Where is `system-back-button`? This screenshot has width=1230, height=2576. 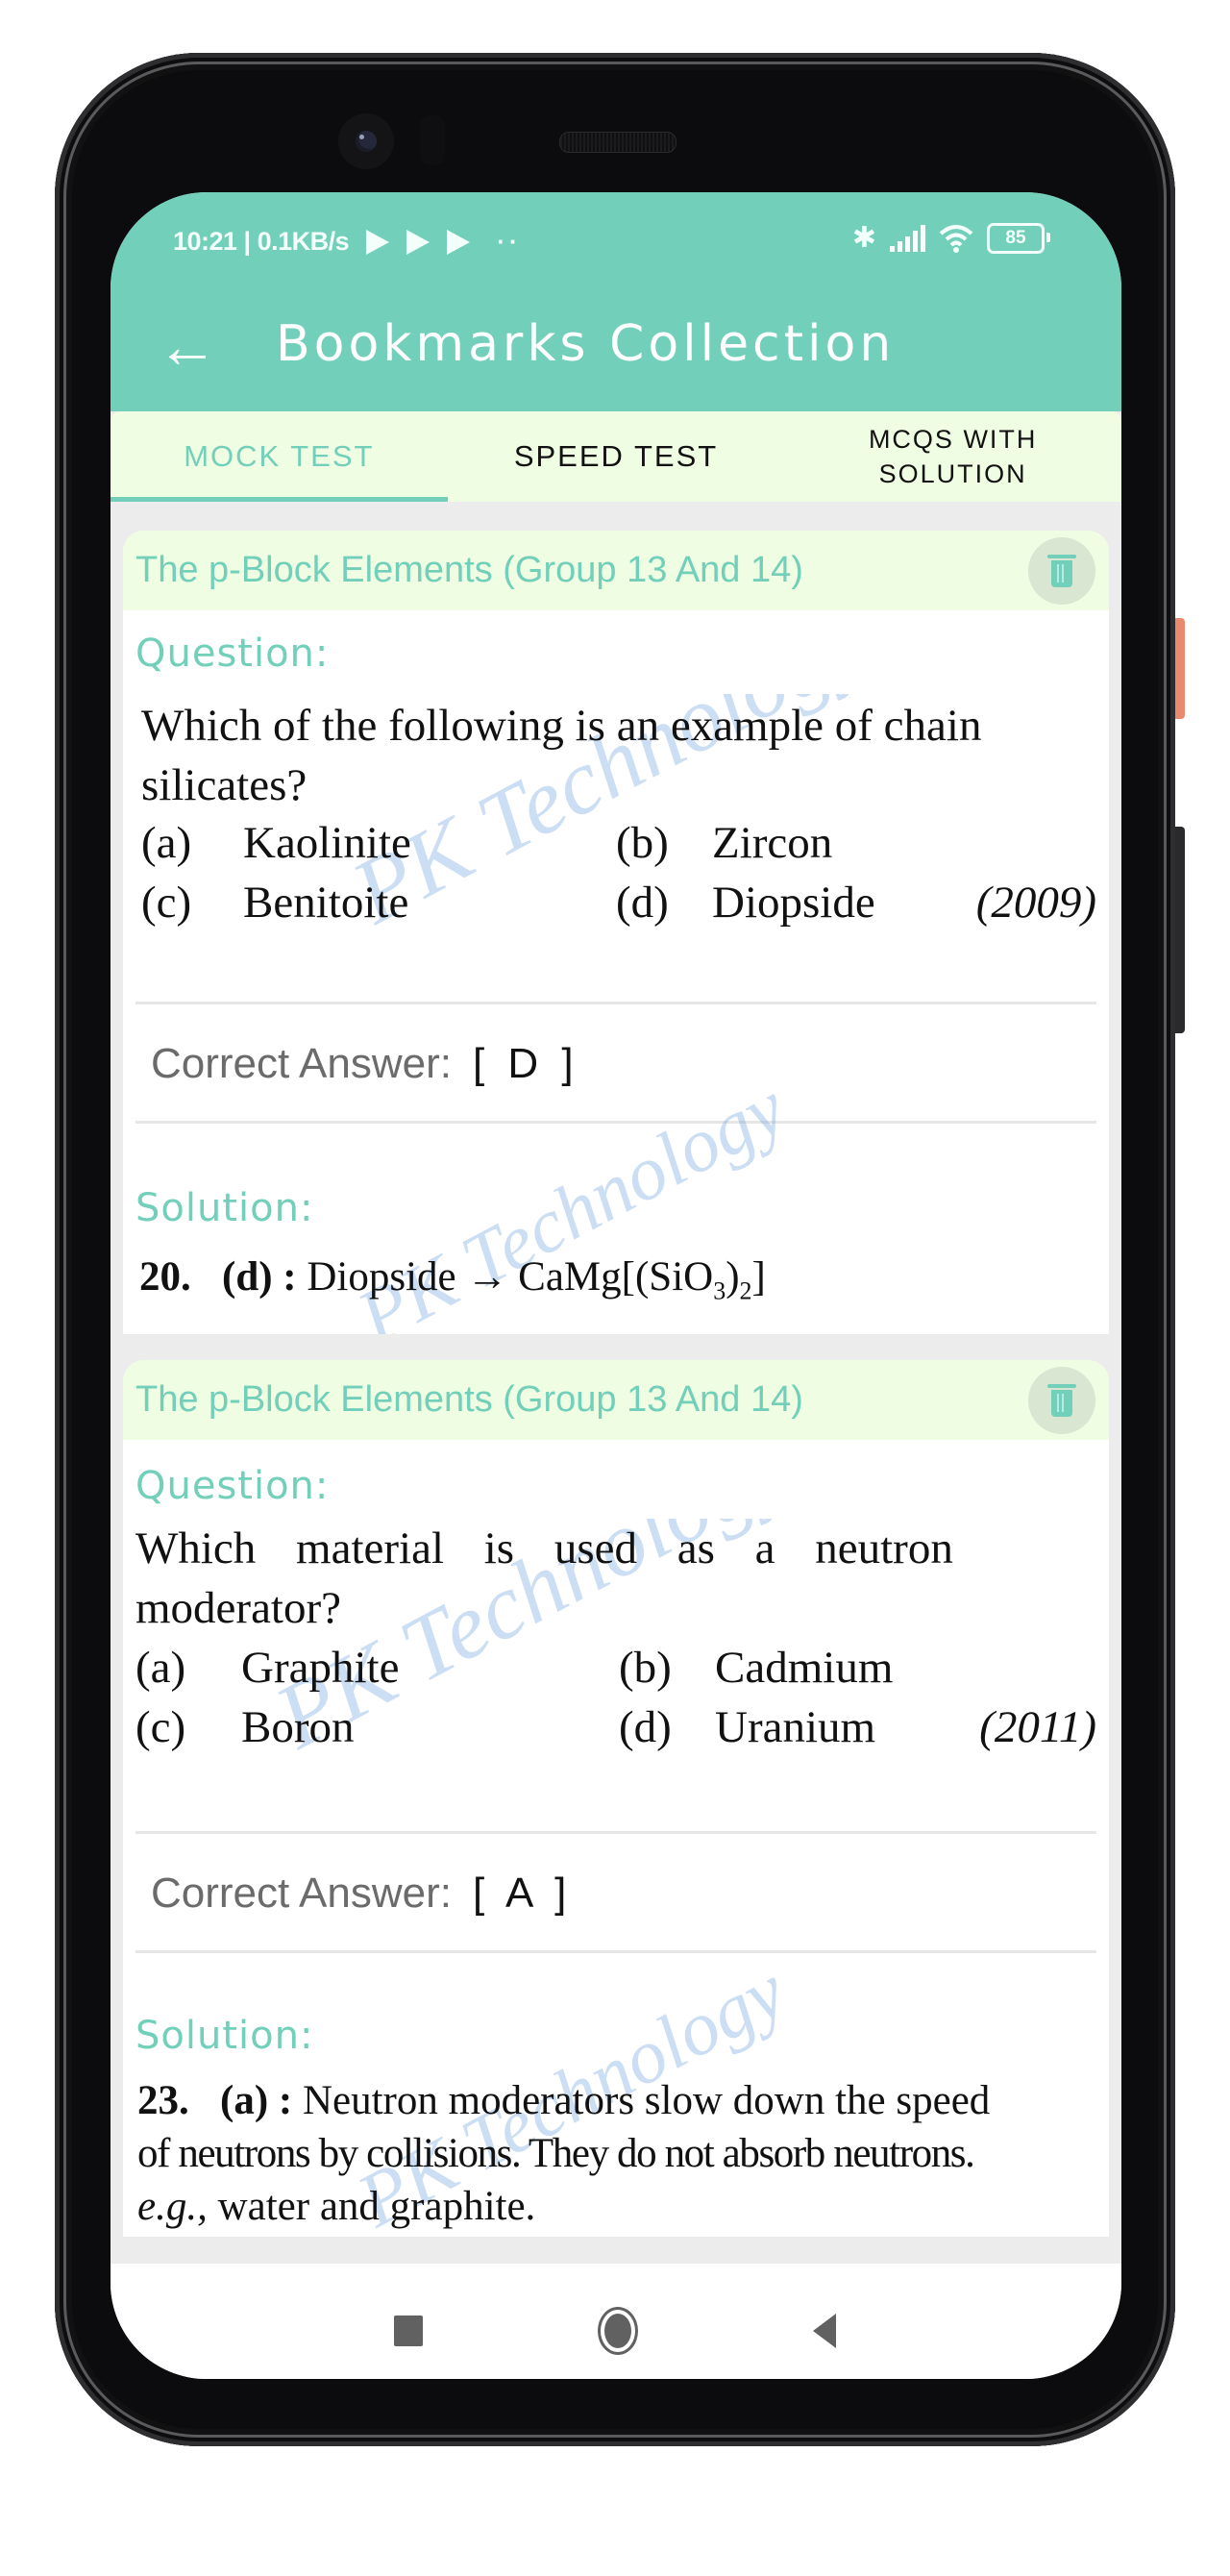
system-back-button is located at coordinates (825, 2331).